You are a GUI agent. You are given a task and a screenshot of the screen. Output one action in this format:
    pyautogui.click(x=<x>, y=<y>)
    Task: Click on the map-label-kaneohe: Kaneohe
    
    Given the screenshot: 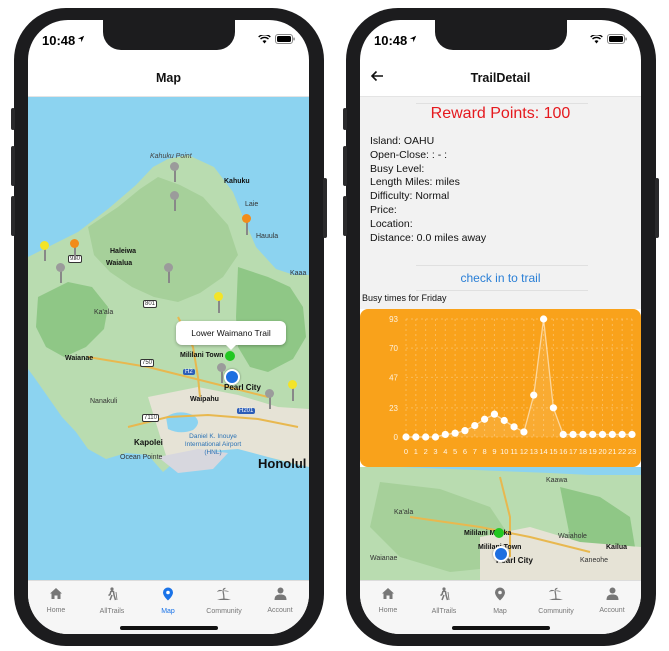 What is the action you would take?
    pyautogui.click(x=594, y=560)
    